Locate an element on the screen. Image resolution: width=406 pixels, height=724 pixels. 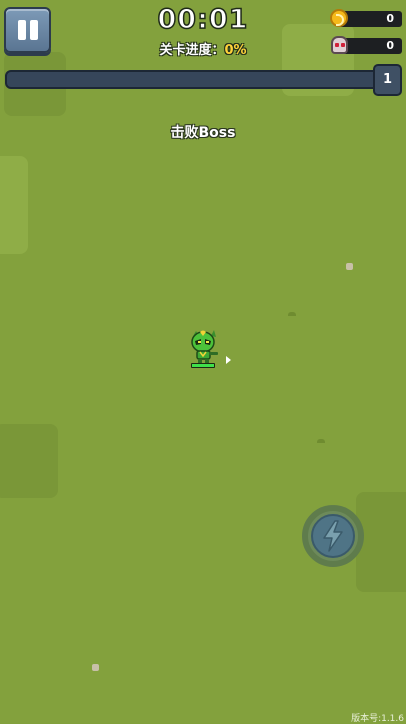
stage-progress-value: 0% is located at coordinates (235, 50).